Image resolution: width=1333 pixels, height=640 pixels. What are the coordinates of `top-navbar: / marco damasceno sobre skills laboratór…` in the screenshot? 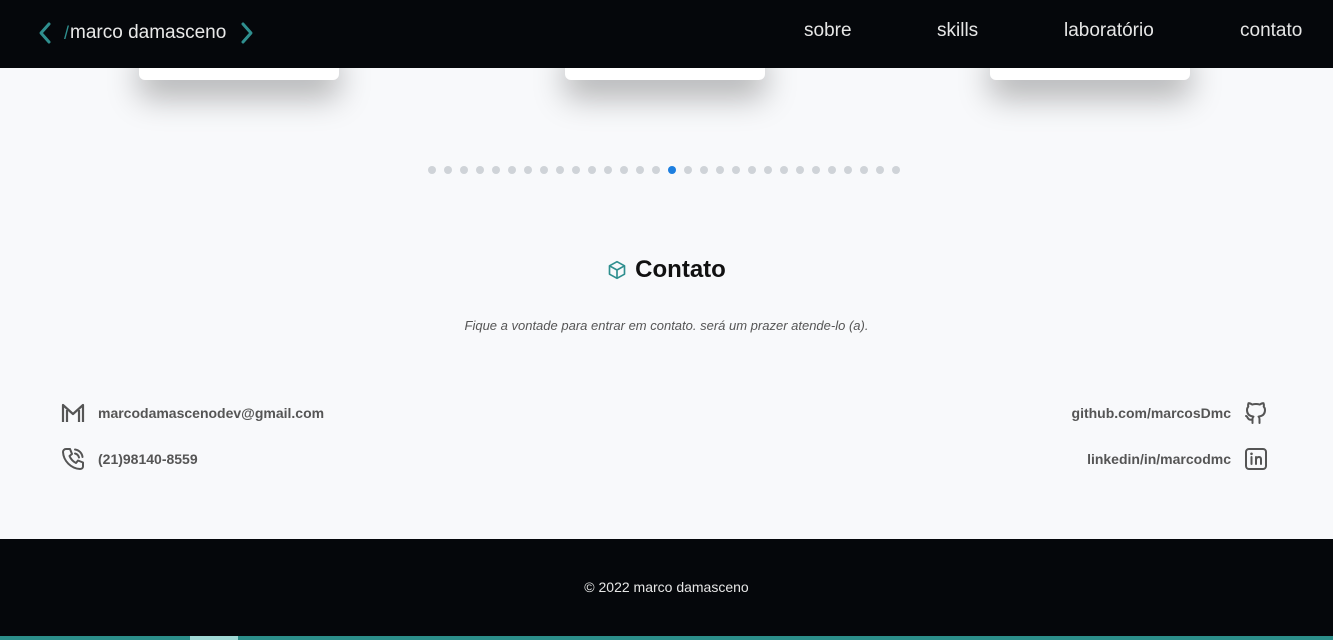 It's located at (666, 34).